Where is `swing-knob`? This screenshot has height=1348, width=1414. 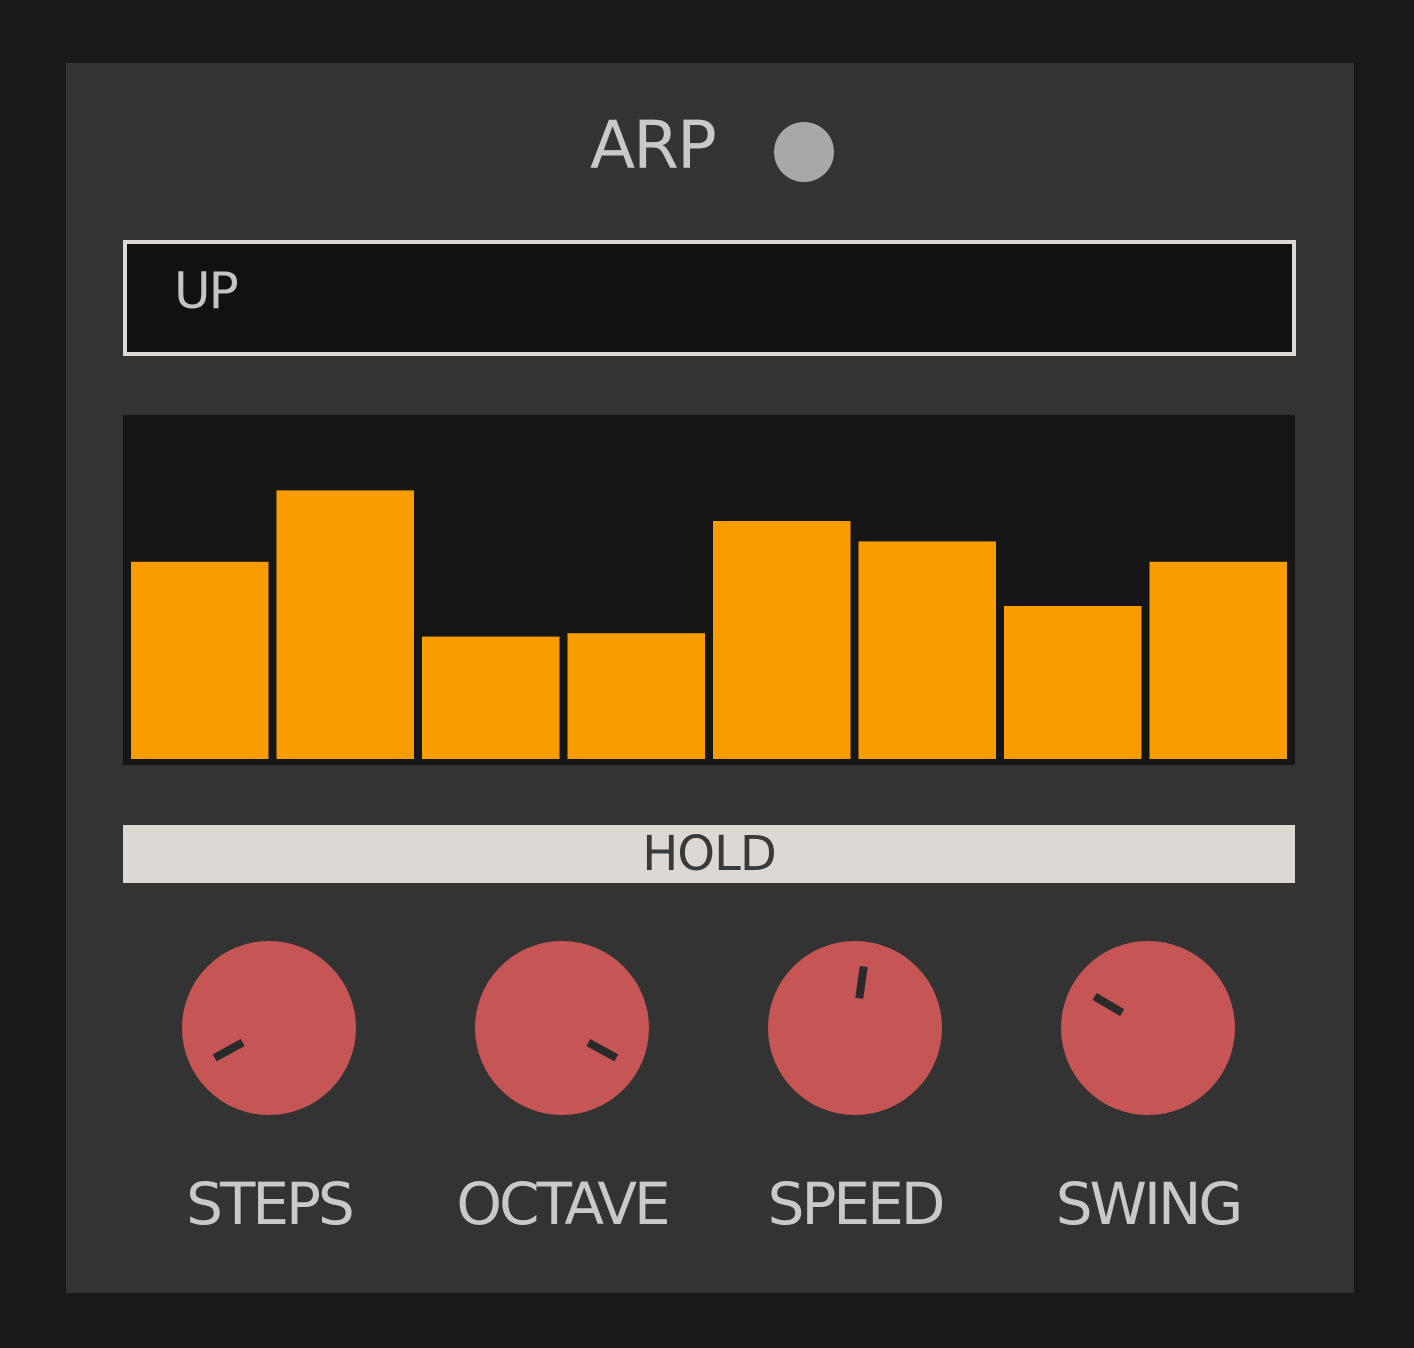
swing-knob is located at coordinates (1148, 1028).